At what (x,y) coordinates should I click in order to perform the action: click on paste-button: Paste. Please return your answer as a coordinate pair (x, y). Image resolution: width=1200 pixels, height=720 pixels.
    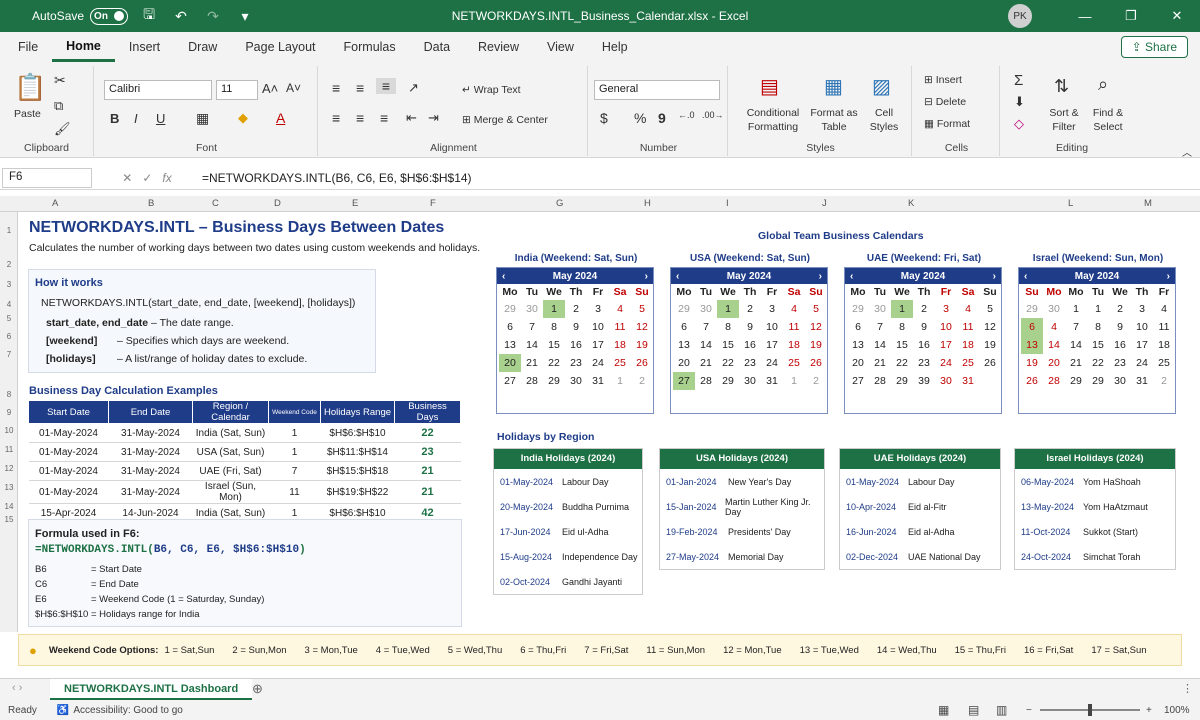
    Looking at the image, I should click on (27, 114).